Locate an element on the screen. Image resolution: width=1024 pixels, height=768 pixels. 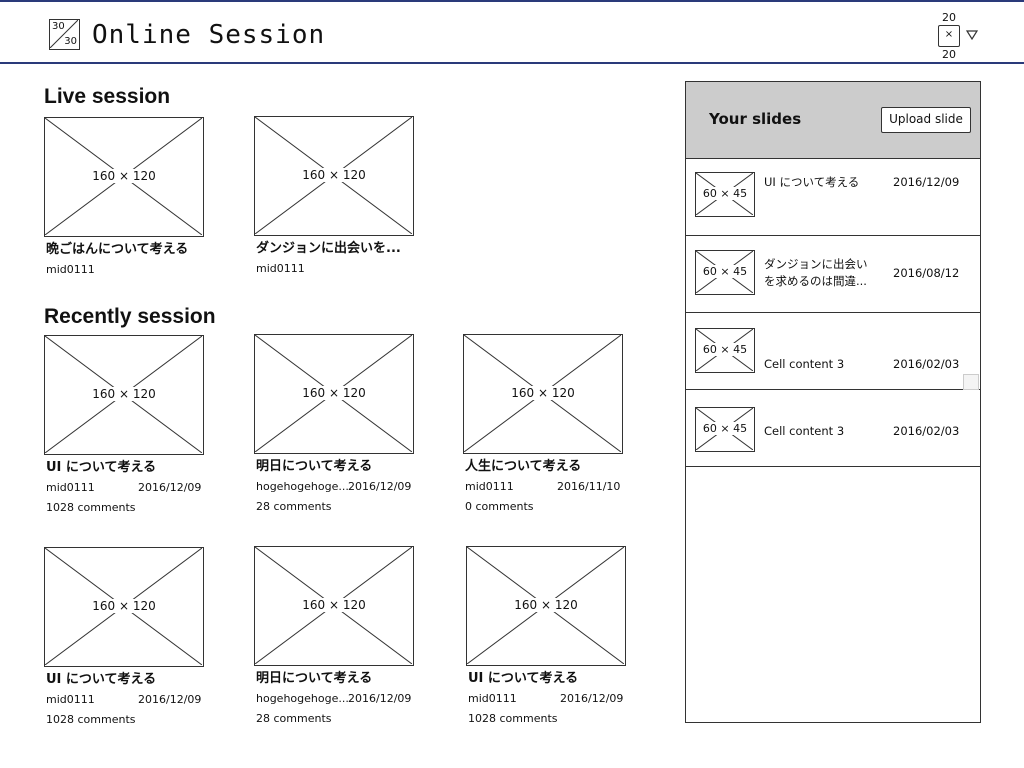
your-slides-header: Your slides Upload slide is located at coordinates (833, 120).